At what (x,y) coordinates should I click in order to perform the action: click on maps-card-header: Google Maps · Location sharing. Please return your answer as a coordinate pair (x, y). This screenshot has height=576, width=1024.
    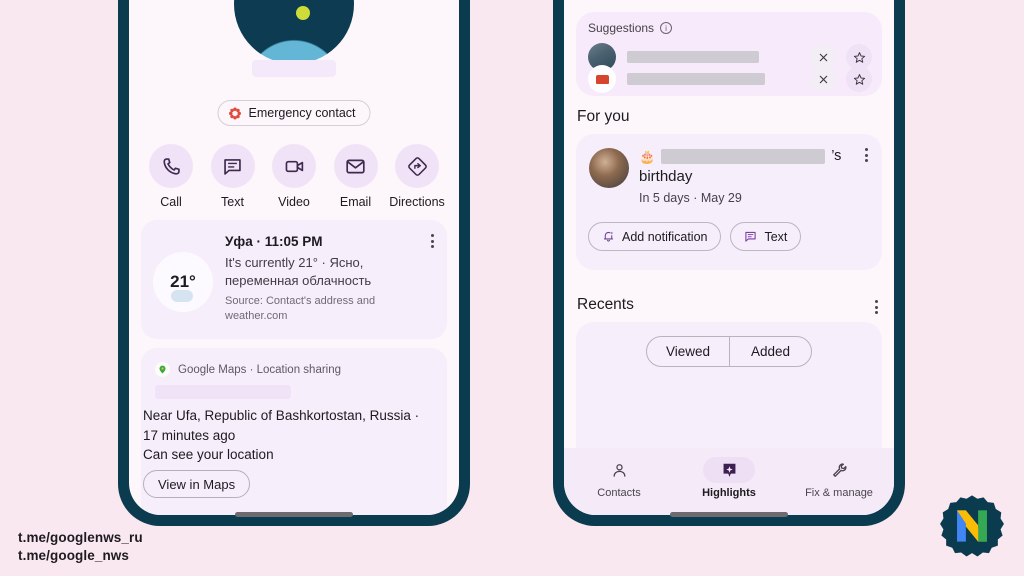
    Looking at the image, I should click on (248, 369).